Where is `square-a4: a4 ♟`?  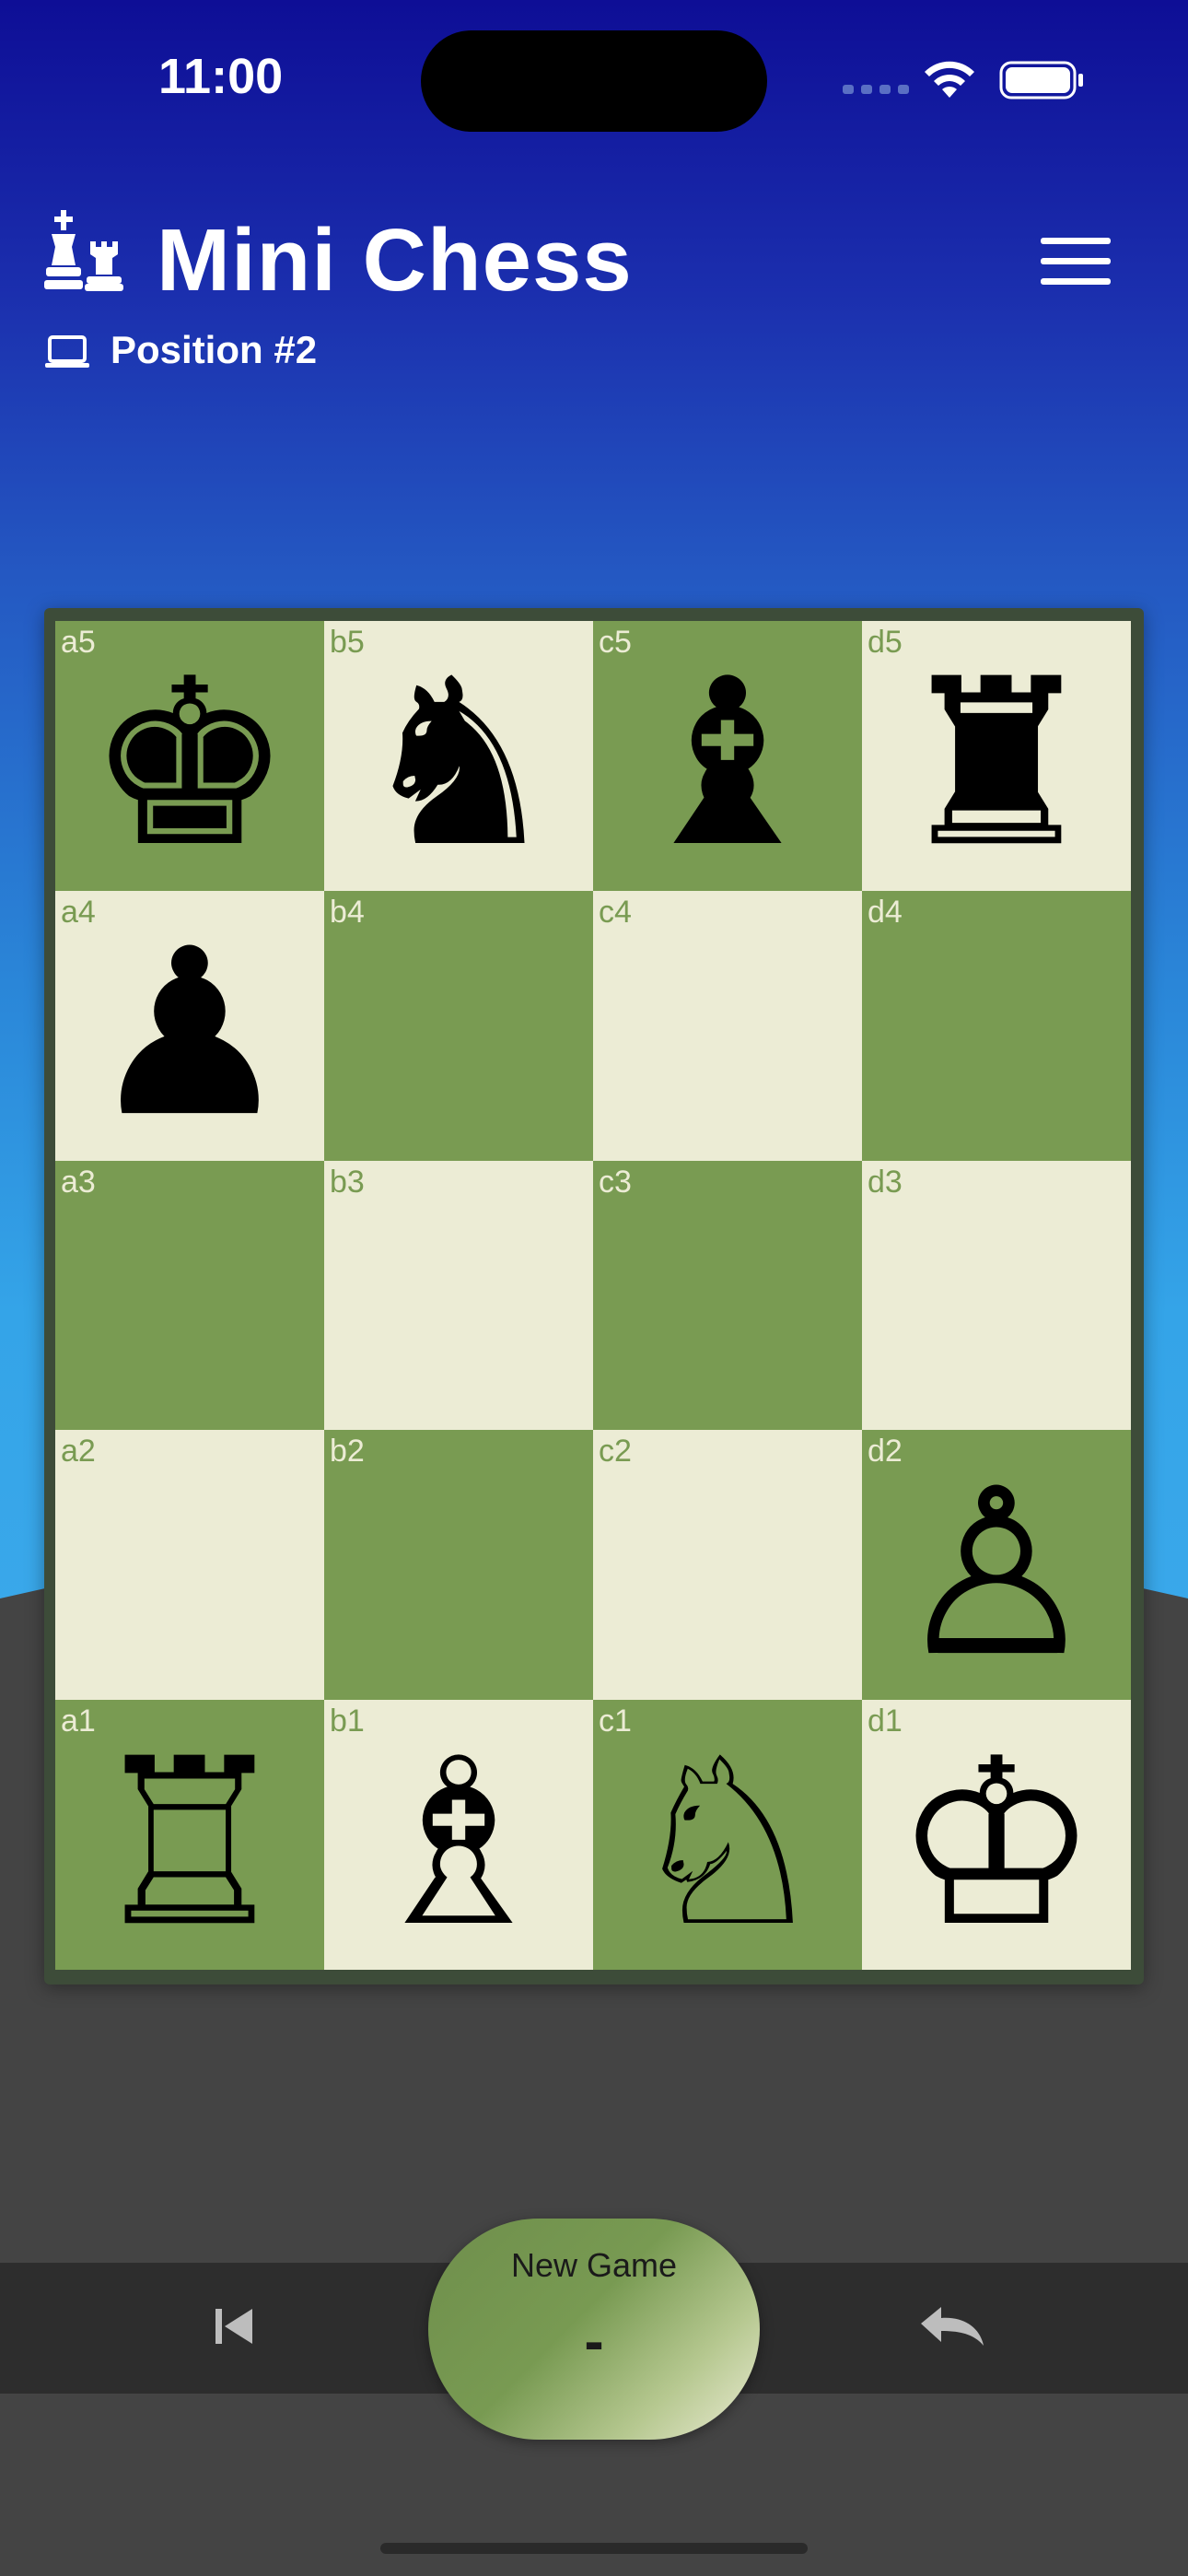 square-a4: a4 ♟ is located at coordinates (189, 1025).